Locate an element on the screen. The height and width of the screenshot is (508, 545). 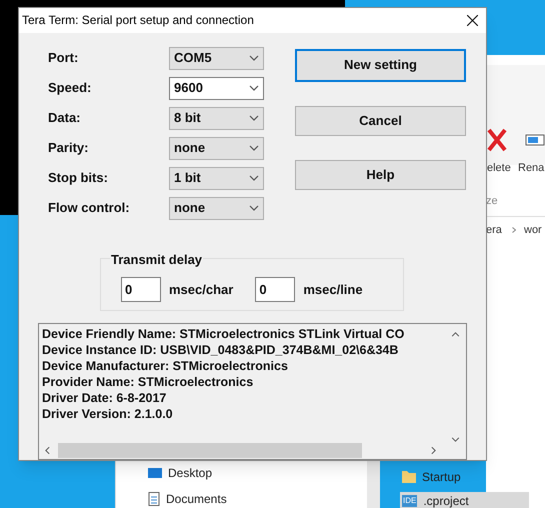
device-info-line: Driver Date: 6-8-2017 is located at coordinates (104, 398).